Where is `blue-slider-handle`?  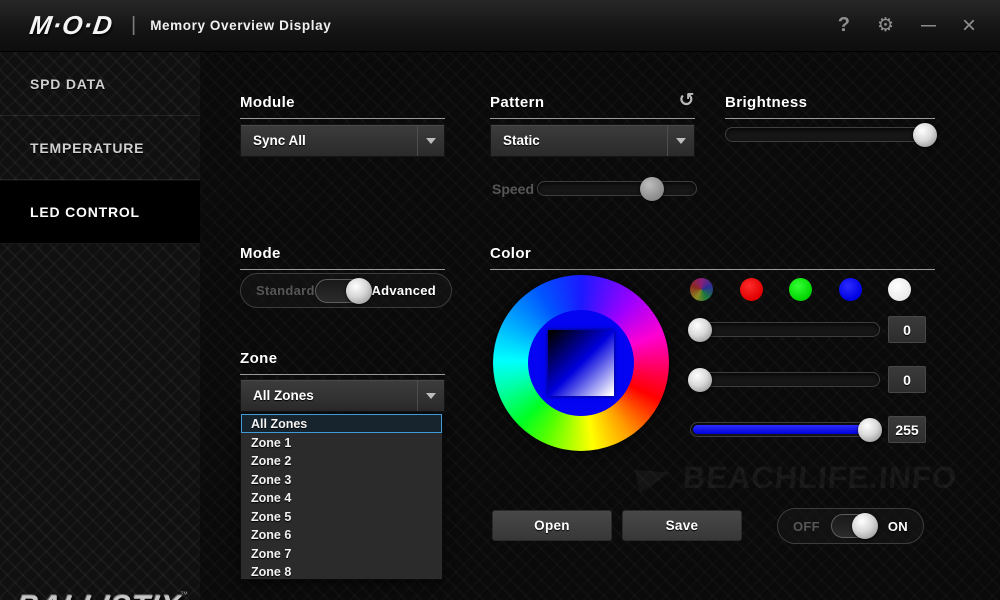 blue-slider-handle is located at coordinates (870, 429).